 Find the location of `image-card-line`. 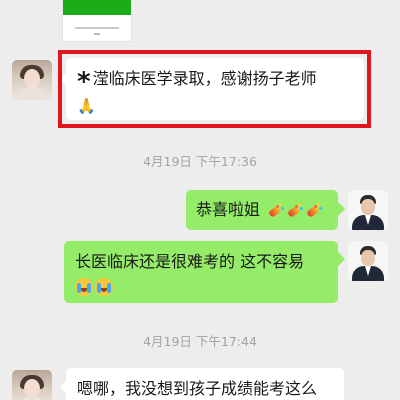

image-card-line is located at coordinates (97, 28).